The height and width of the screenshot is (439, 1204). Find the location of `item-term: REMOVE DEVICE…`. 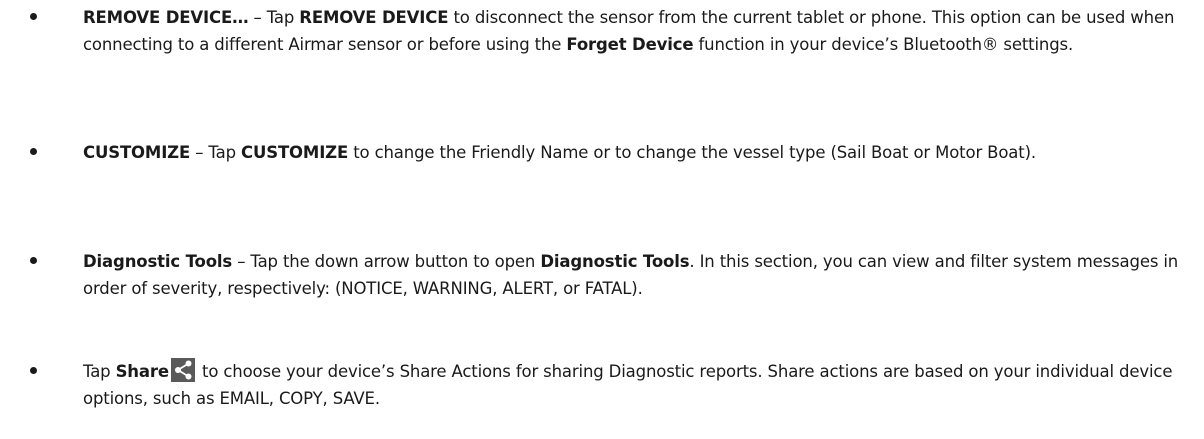

item-term: REMOVE DEVICE… is located at coordinates (166, 17).